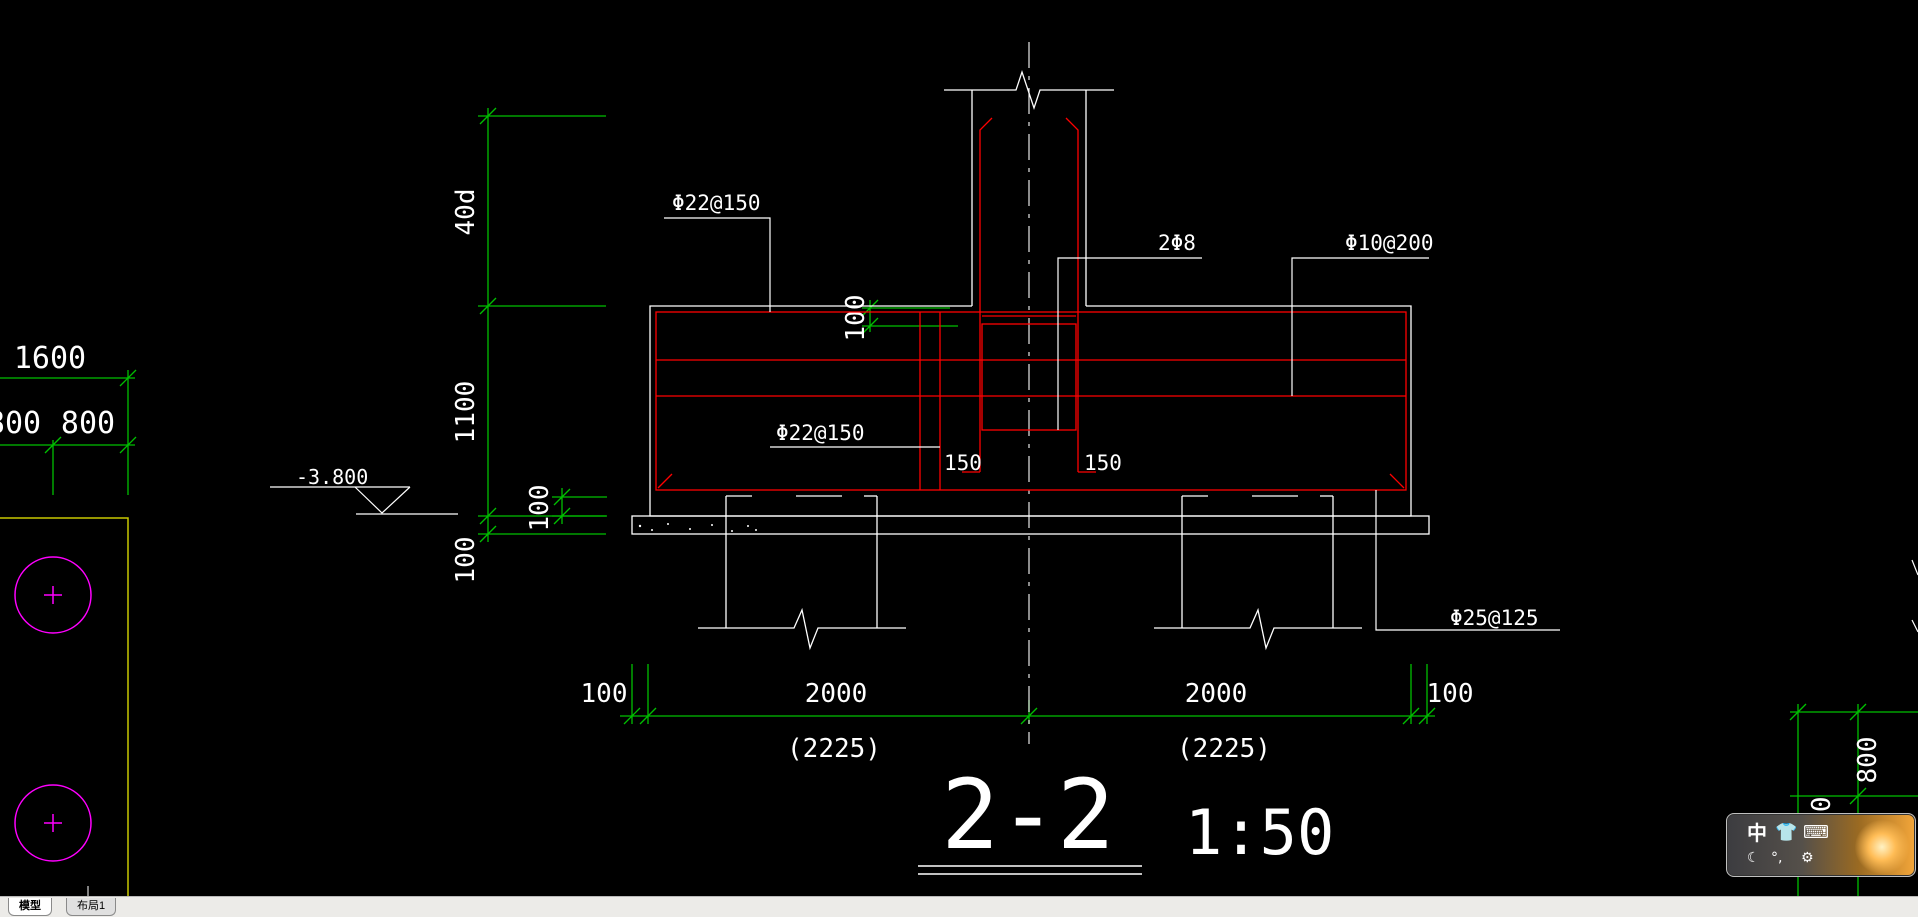  Describe the element at coordinates (30, 907) in the screenshot. I see `tab-model: 模型` at that location.